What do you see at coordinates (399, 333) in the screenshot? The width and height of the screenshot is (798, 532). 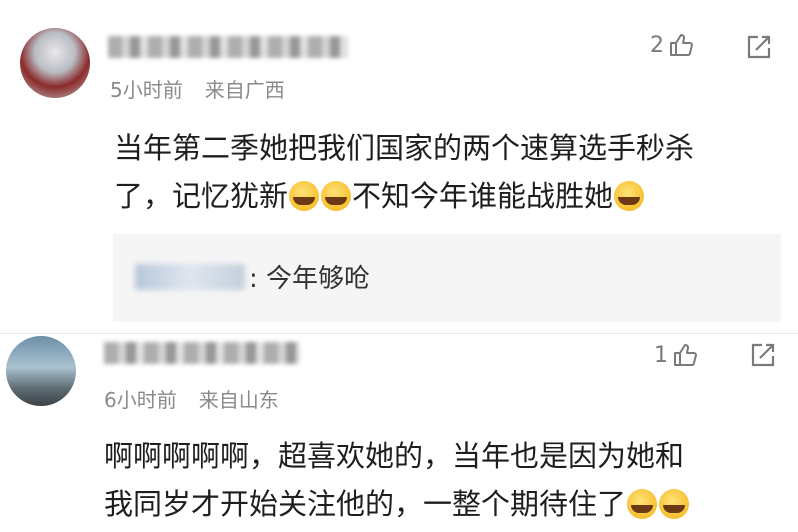 I see `divider` at bounding box center [399, 333].